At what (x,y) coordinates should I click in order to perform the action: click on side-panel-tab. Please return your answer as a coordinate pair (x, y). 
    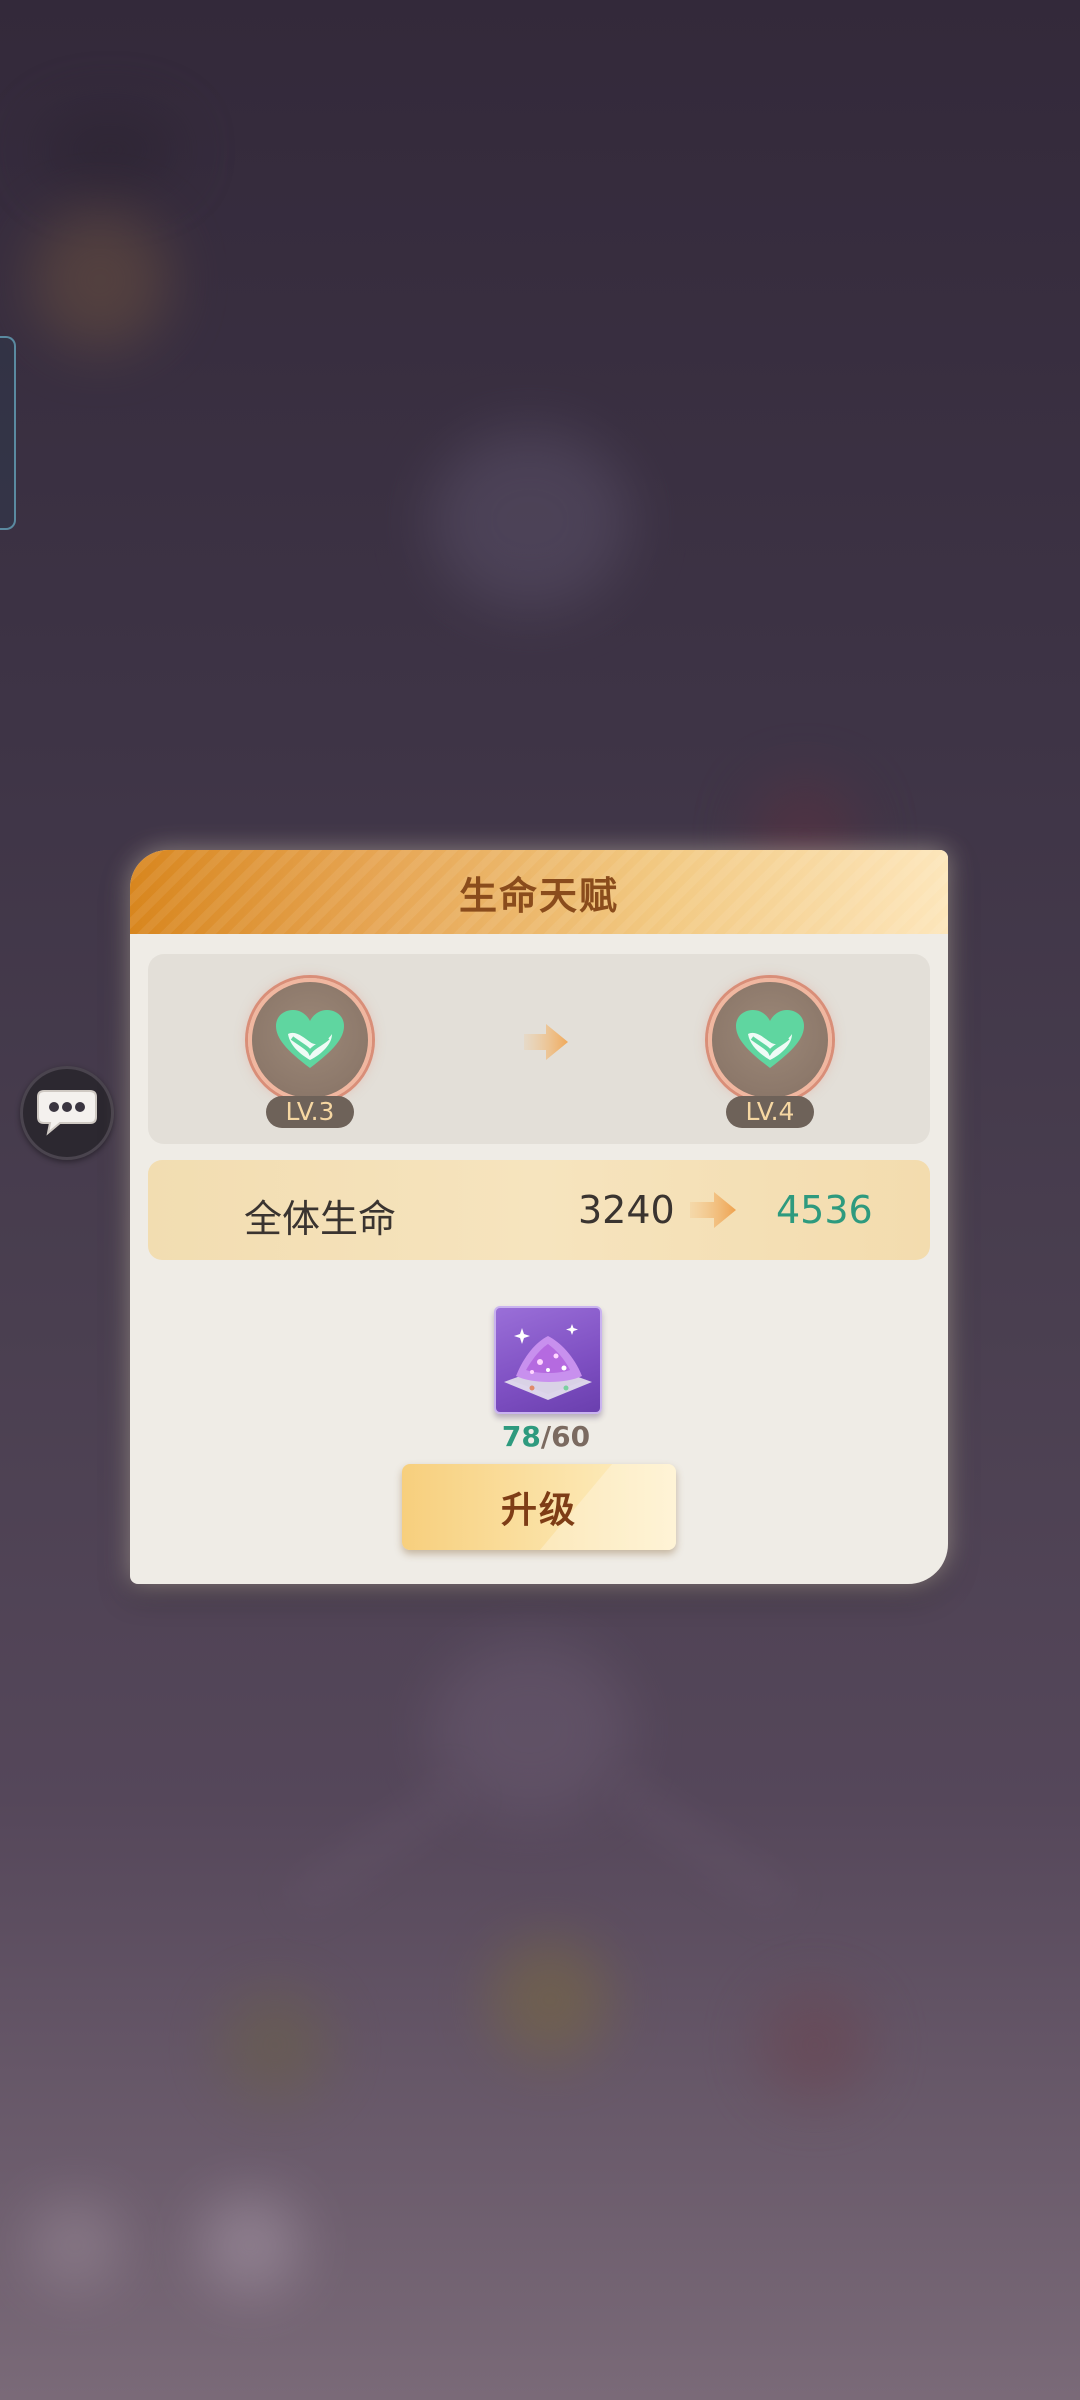
    Looking at the image, I should click on (8, 433).